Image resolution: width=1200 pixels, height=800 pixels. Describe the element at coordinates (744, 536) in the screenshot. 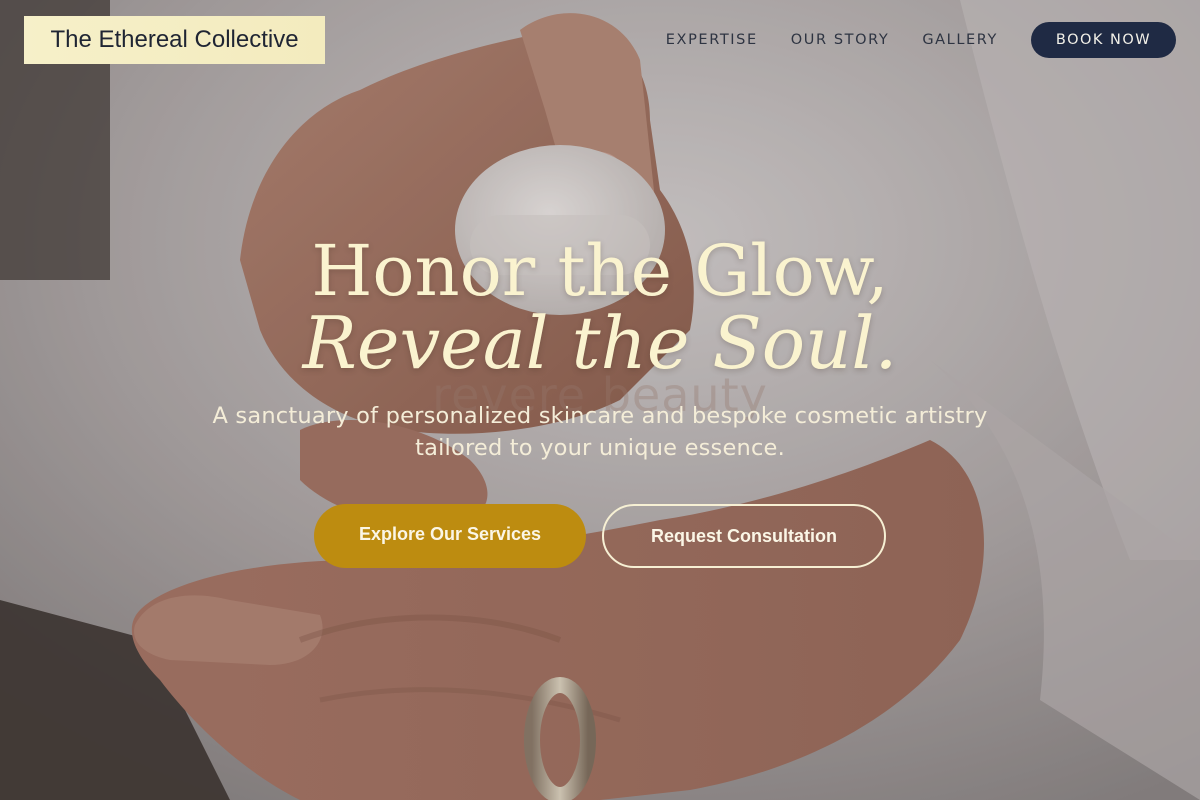

I see `request-consultation-button: Request Consultation` at that location.